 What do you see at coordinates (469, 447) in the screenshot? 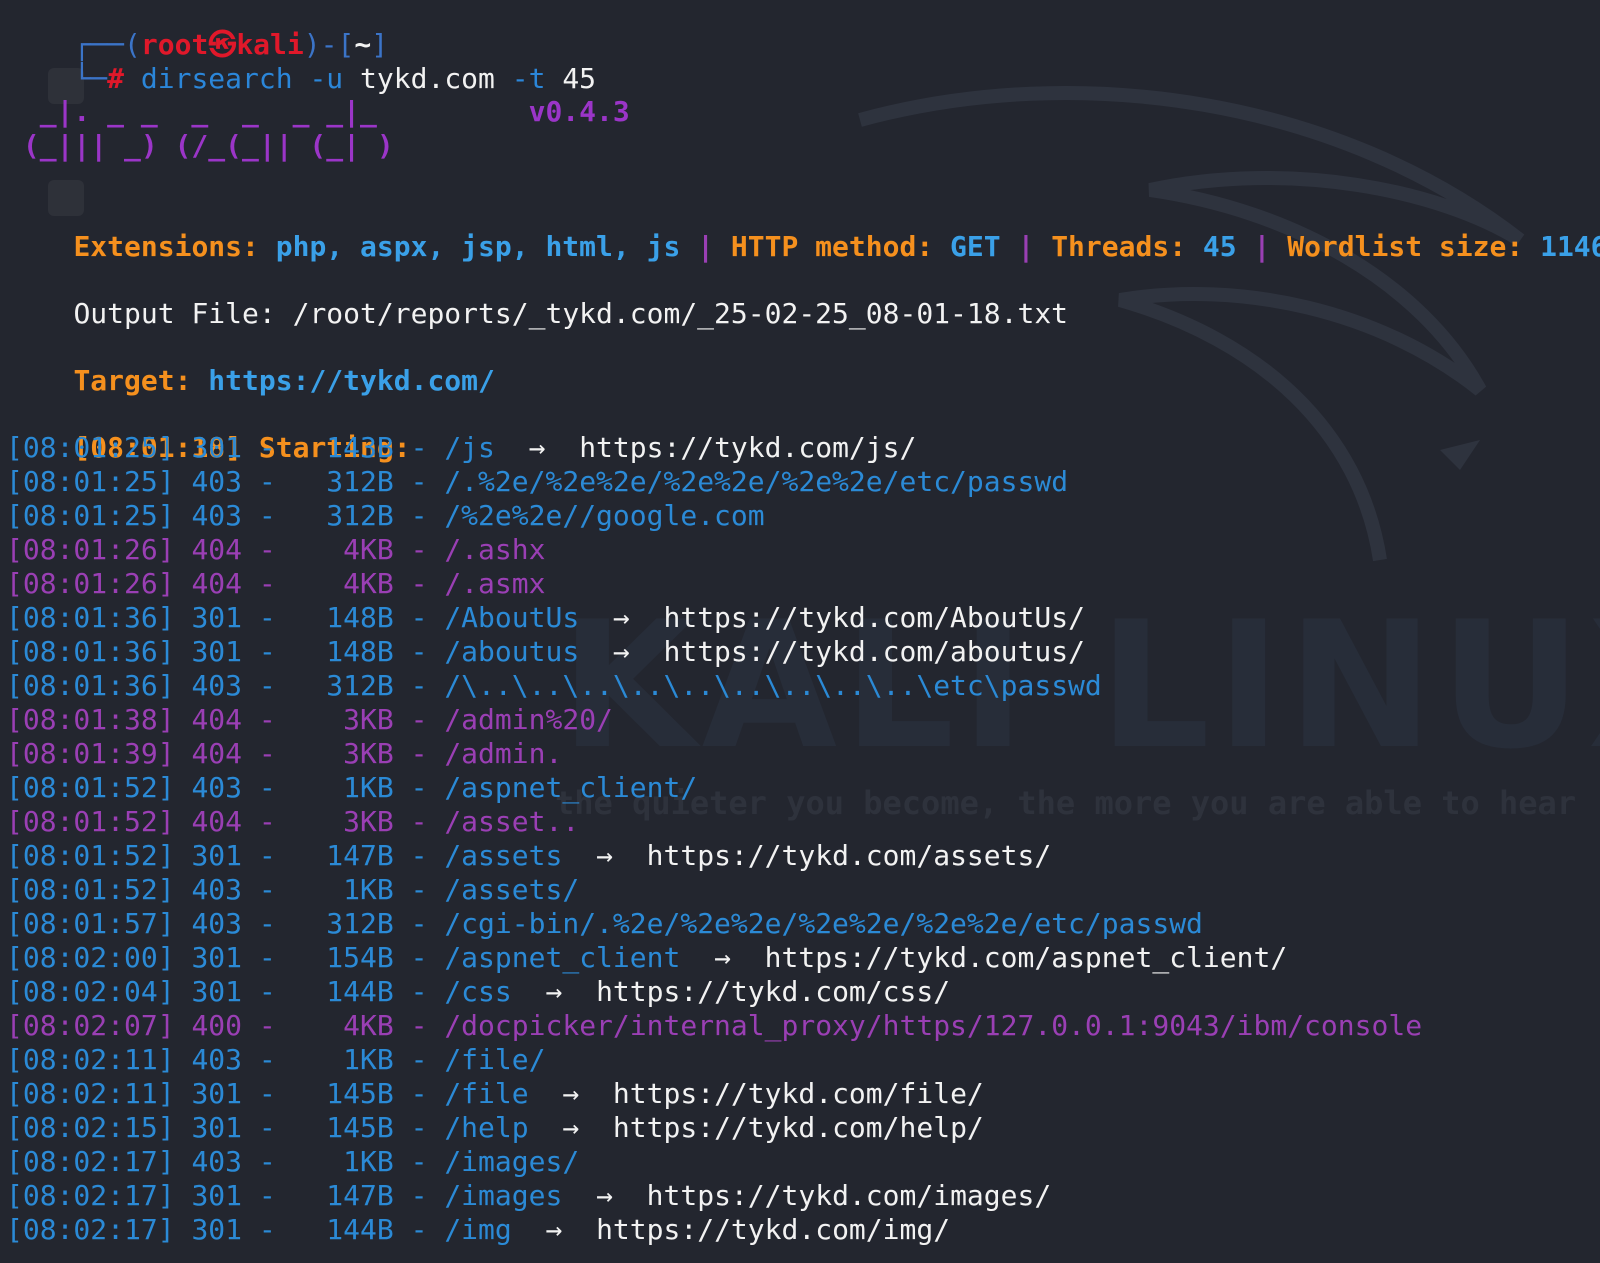
I see `result-path: /js` at bounding box center [469, 447].